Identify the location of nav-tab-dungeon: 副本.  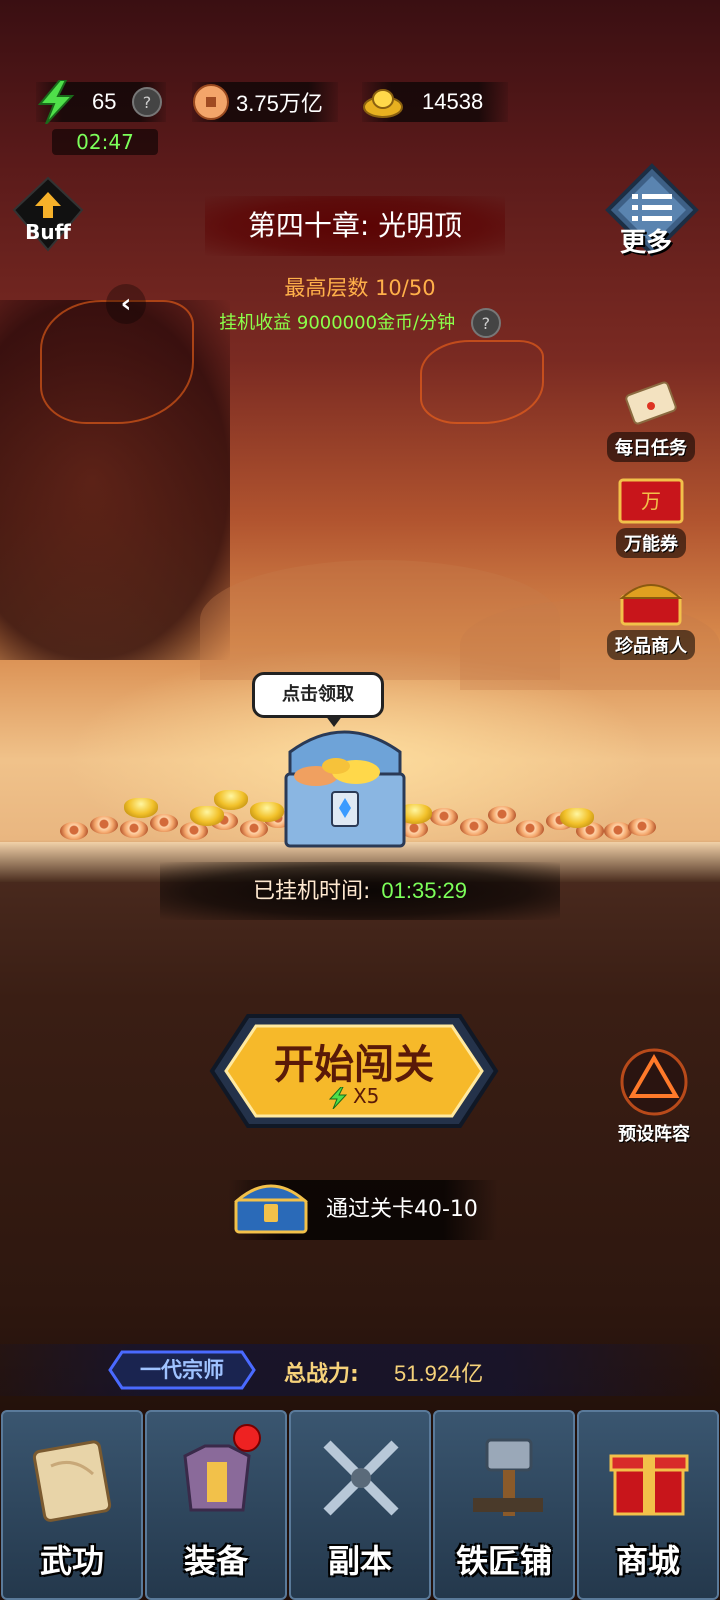
(360, 1505).